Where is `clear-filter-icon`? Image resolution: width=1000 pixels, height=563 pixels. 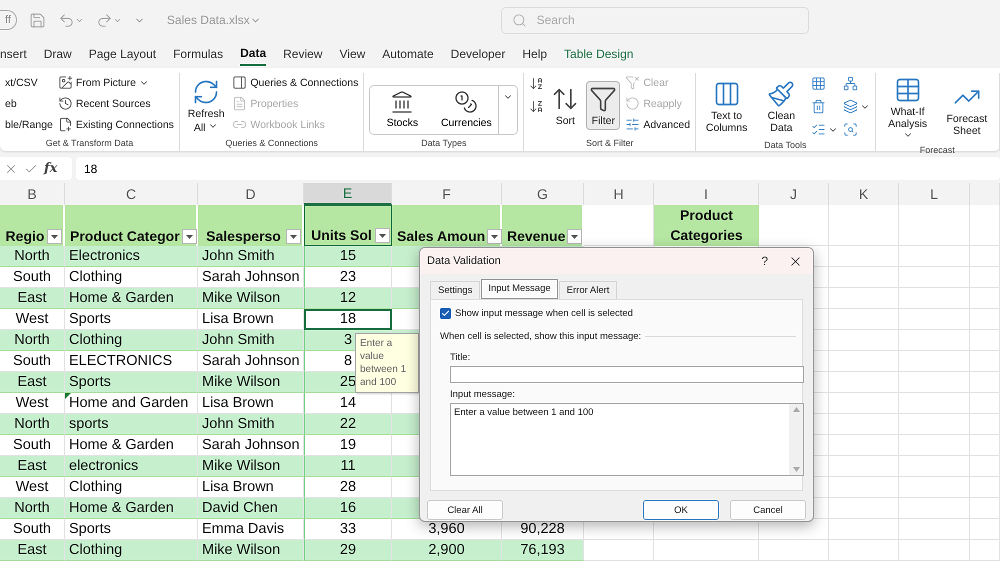
clear-filter-icon is located at coordinates (632, 82).